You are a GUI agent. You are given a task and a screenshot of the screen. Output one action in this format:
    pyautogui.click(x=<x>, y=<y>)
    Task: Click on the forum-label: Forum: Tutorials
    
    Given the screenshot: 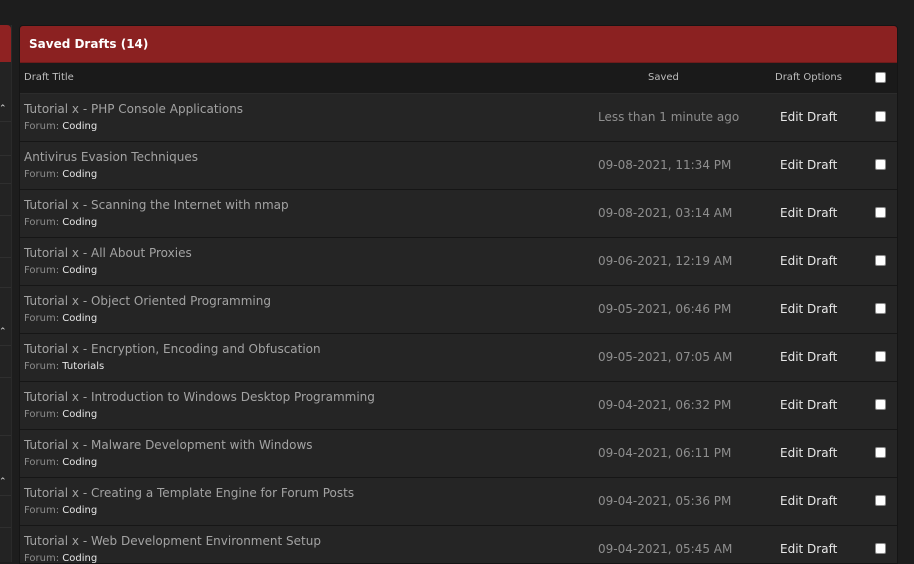 What is the action you would take?
    pyautogui.click(x=64, y=366)
    